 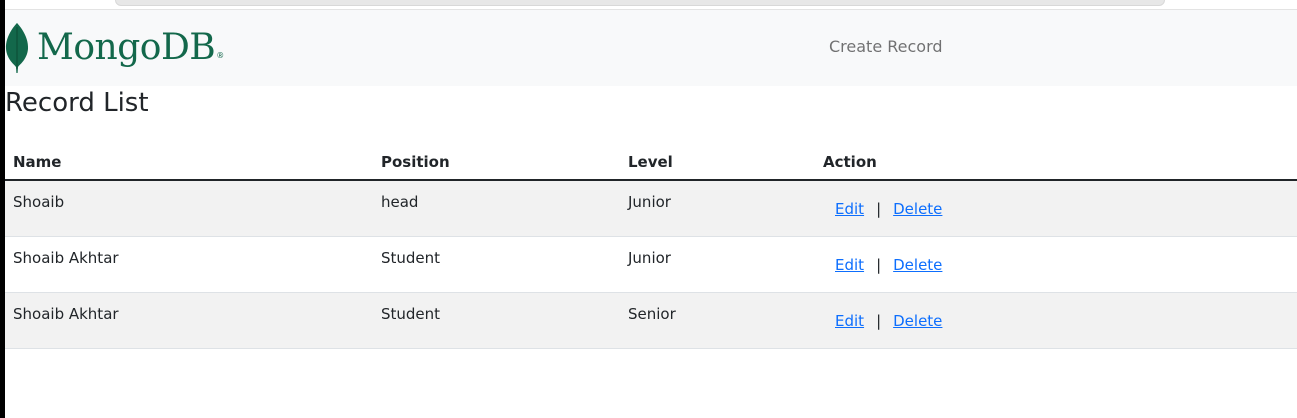 I want to click on cell-position: head, so click(x=496, y=208).